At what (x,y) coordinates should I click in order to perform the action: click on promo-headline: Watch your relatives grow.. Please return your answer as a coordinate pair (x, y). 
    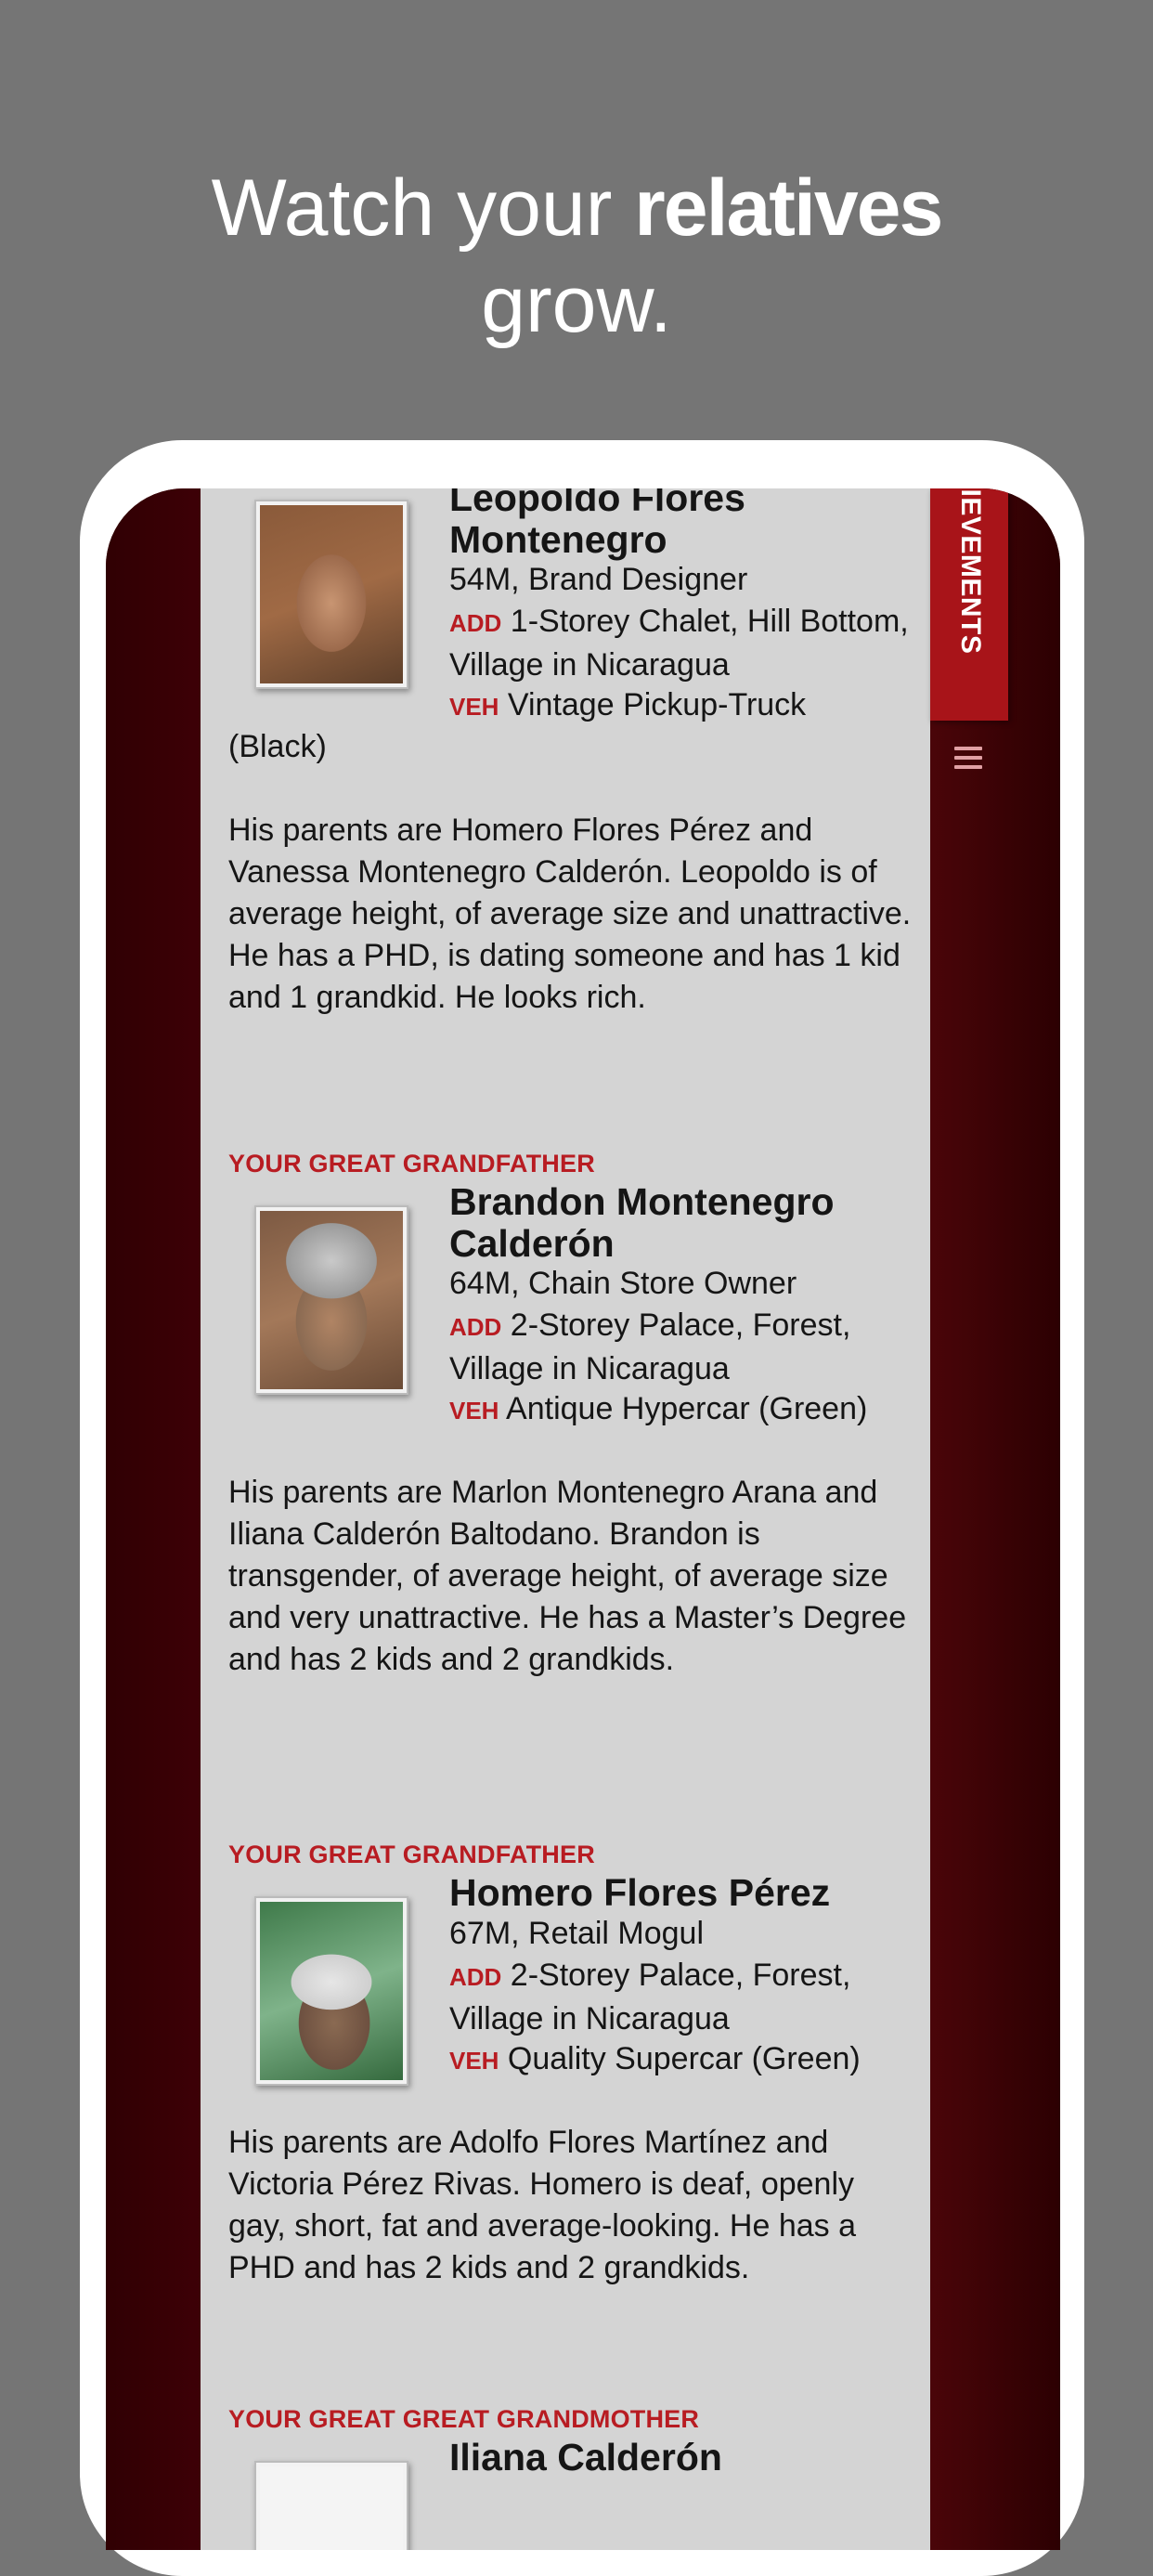
    Looking at the image, I should click on (576, 256).